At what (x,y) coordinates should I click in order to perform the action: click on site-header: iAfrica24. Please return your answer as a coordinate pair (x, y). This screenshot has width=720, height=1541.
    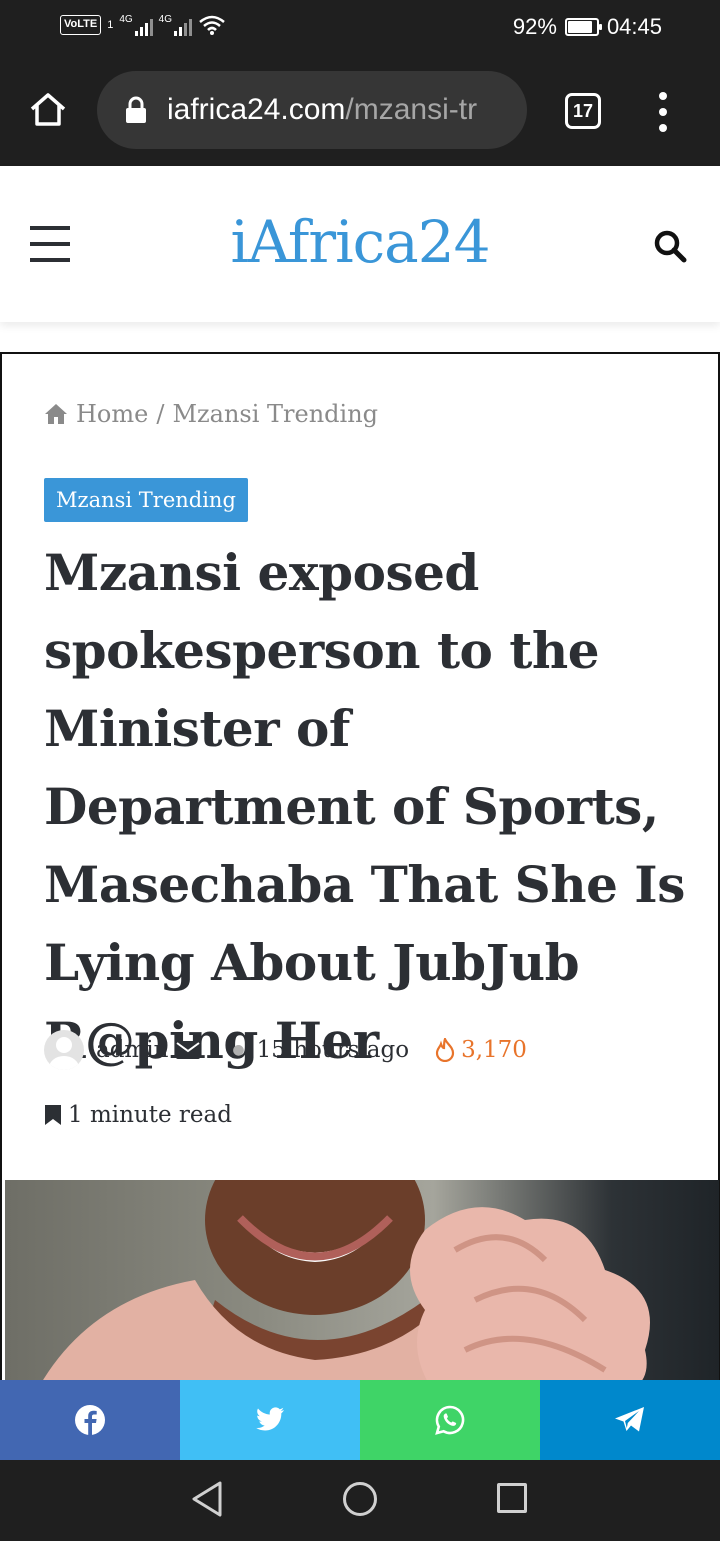
    Looking at the image, I should click on (360, 244).